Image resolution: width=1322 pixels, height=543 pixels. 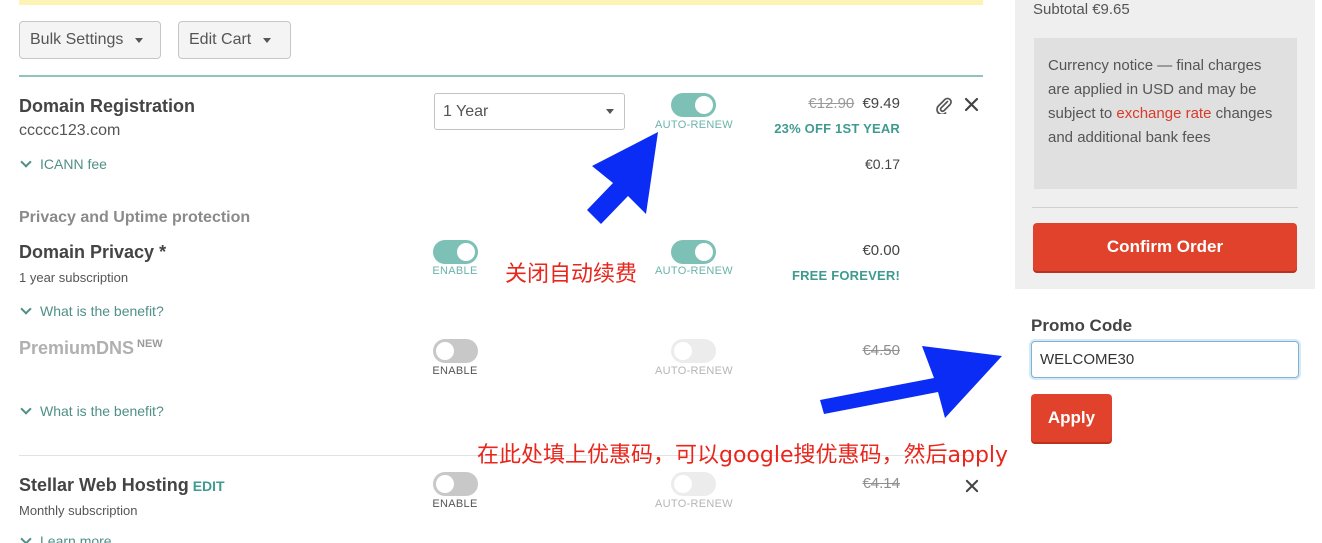 What do you see at coordinates (571, 274) in the screenshot?
I see `auto-renew-annotation: 关闭自动续费` at bounding box center [571, 274].